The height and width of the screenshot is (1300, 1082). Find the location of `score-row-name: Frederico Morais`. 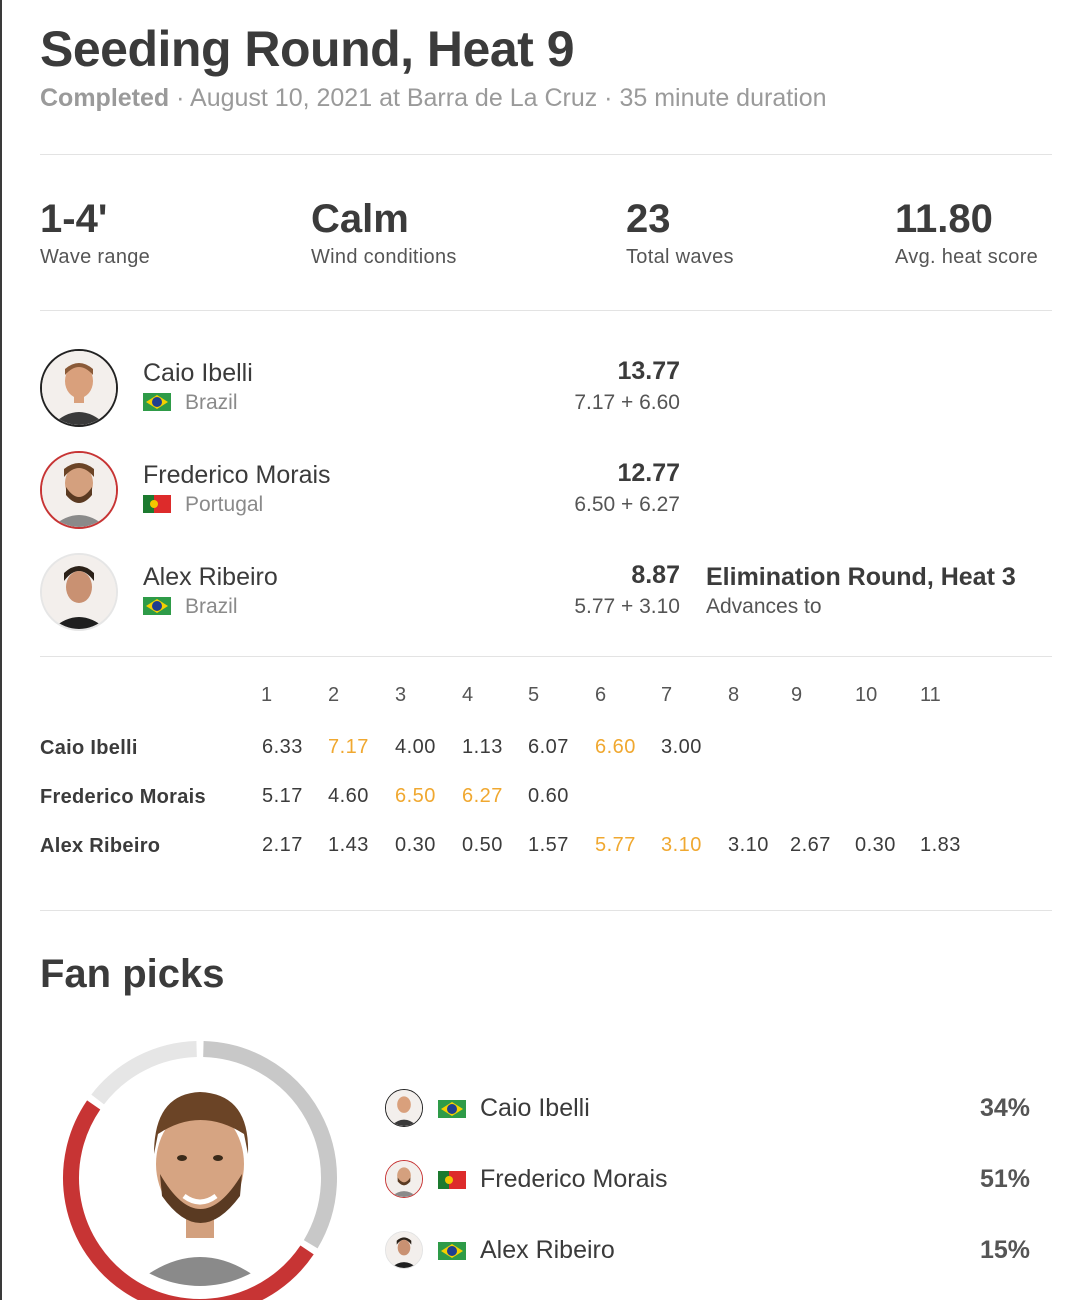

score-row-name: Frederico Morais is located at coordinates (123, 797).